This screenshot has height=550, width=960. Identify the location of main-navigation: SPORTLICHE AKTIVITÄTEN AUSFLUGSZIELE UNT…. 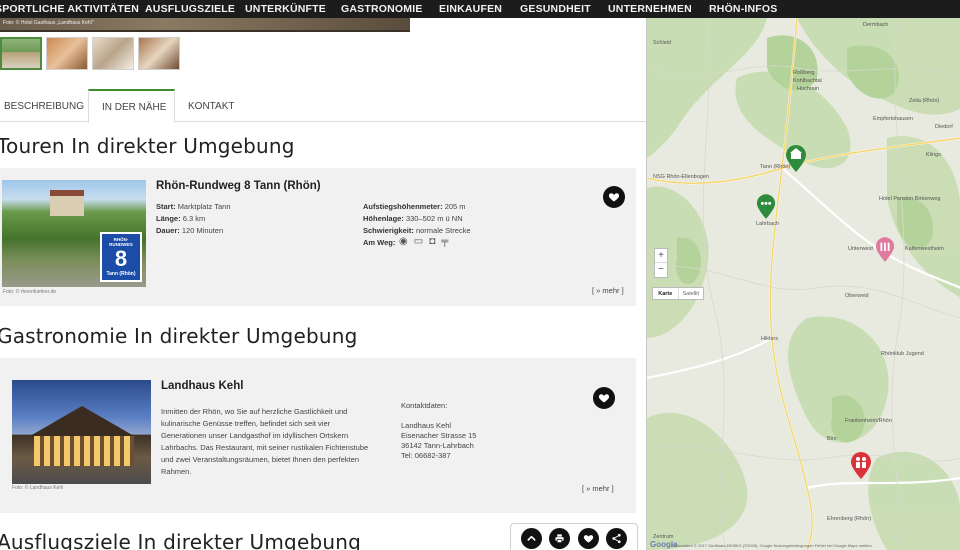
(480, 9).